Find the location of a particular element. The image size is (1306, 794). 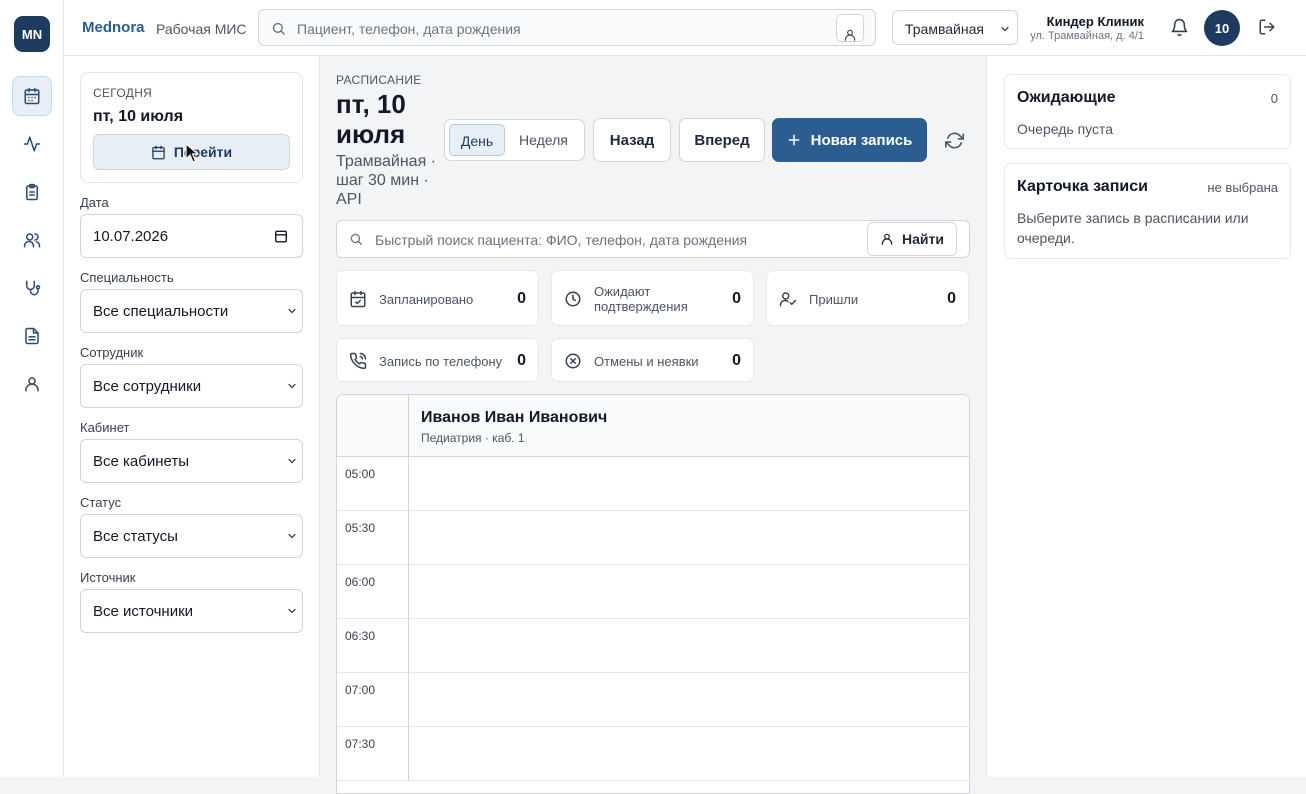

stat-cancellations: Отмены и неявки 0 is located at coordinates (652, 360).